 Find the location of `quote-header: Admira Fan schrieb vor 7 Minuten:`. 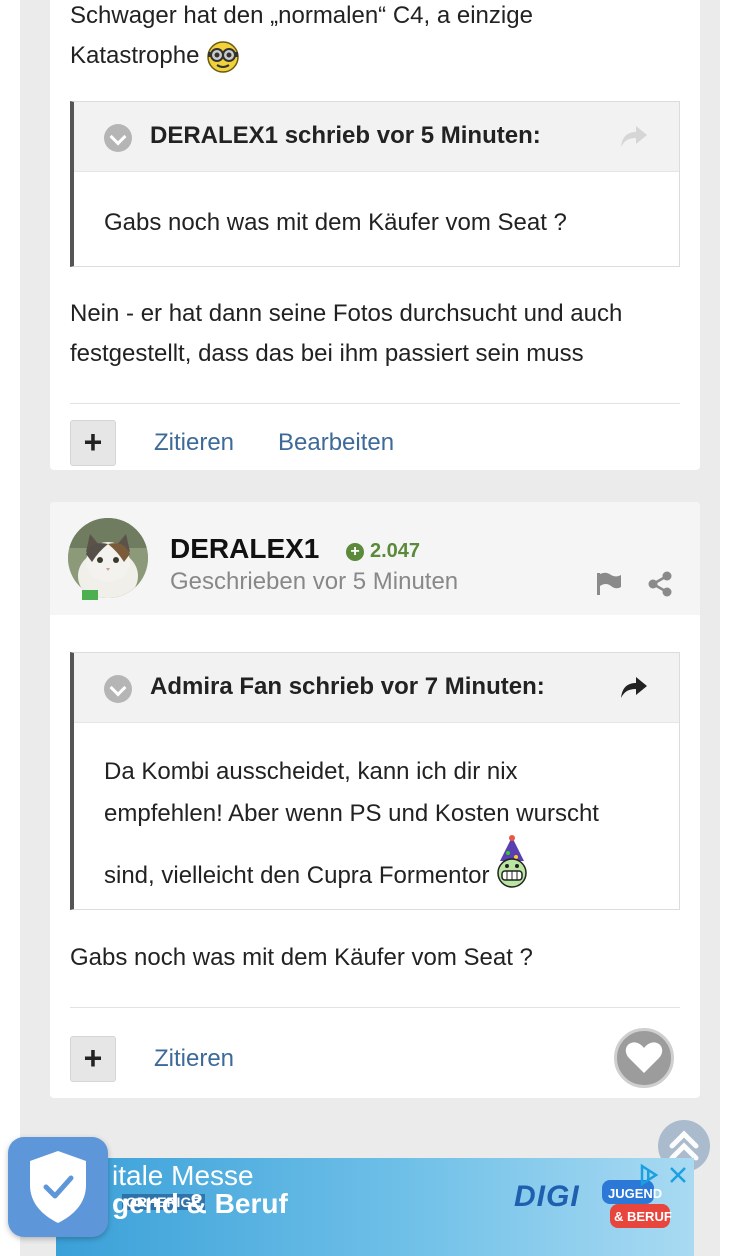

quote-header: Admira Fan schrieb vor 7 Minuten: is located at coordinates (376, 688).